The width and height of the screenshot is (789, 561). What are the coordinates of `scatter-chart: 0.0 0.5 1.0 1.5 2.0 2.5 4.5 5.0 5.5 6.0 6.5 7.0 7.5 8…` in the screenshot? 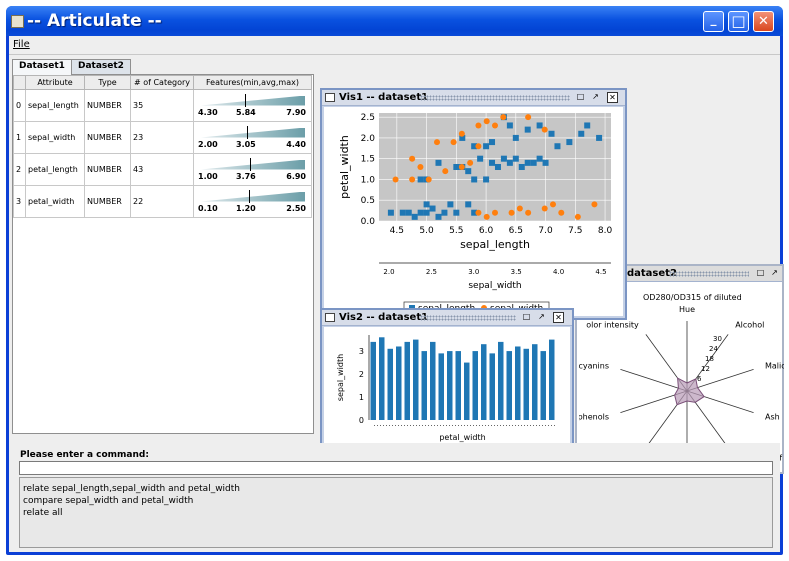 It's located at (475, 214).